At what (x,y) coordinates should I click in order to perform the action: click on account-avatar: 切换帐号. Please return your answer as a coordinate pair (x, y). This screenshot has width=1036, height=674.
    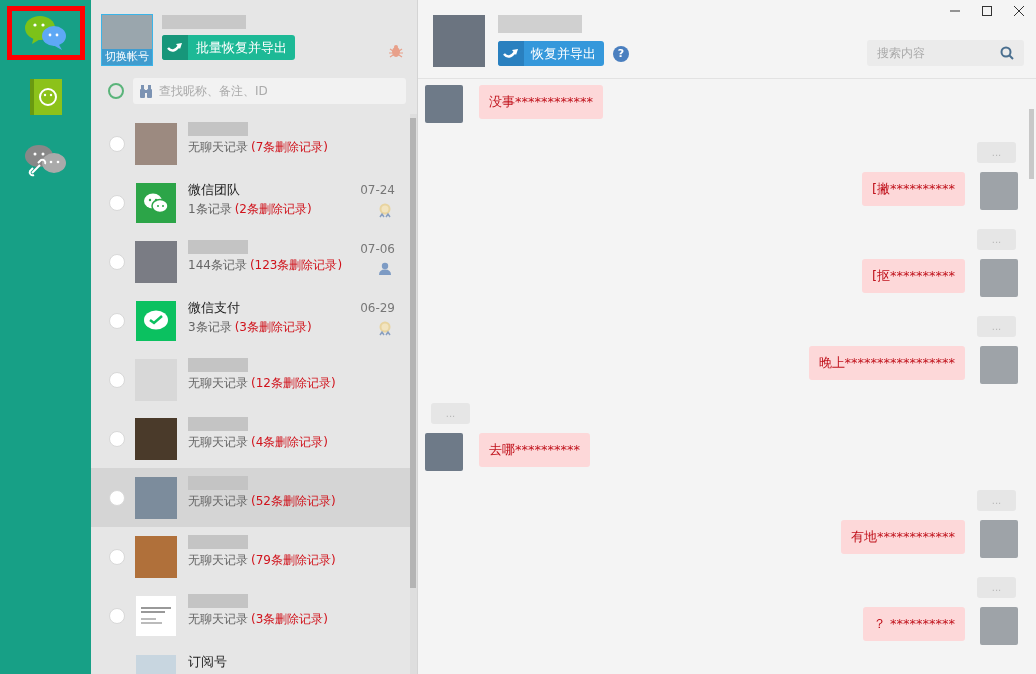
    Looking at the image, I should click on (127, 40).